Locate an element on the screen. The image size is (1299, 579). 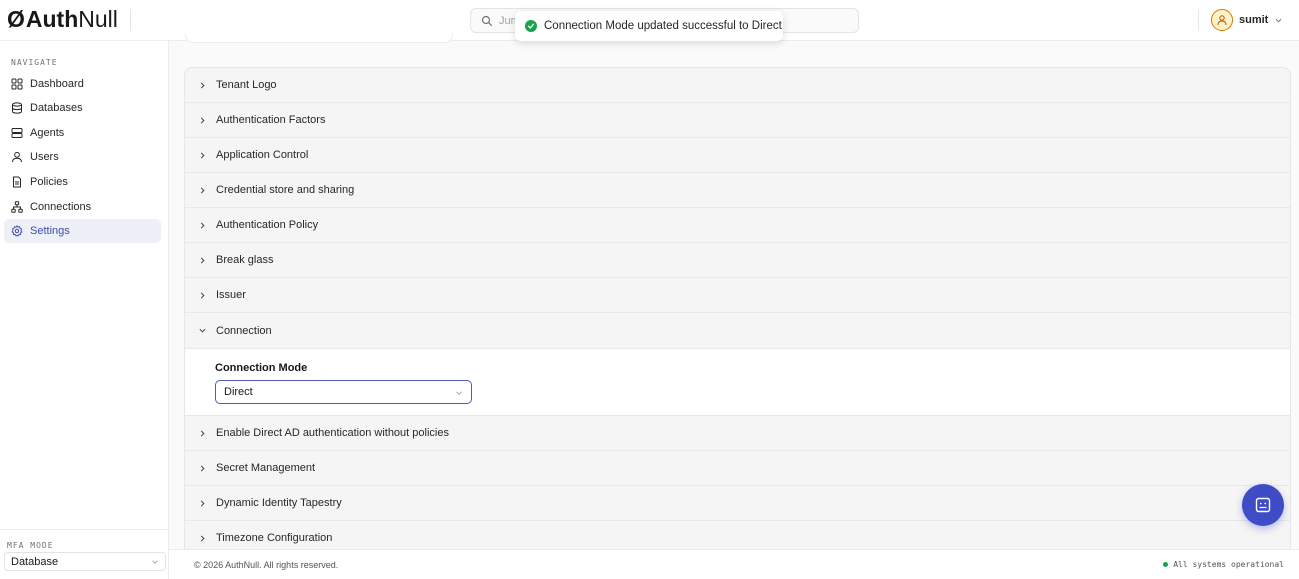
accordion-label: Credential store and sharing is located at coordinates (285, 190).